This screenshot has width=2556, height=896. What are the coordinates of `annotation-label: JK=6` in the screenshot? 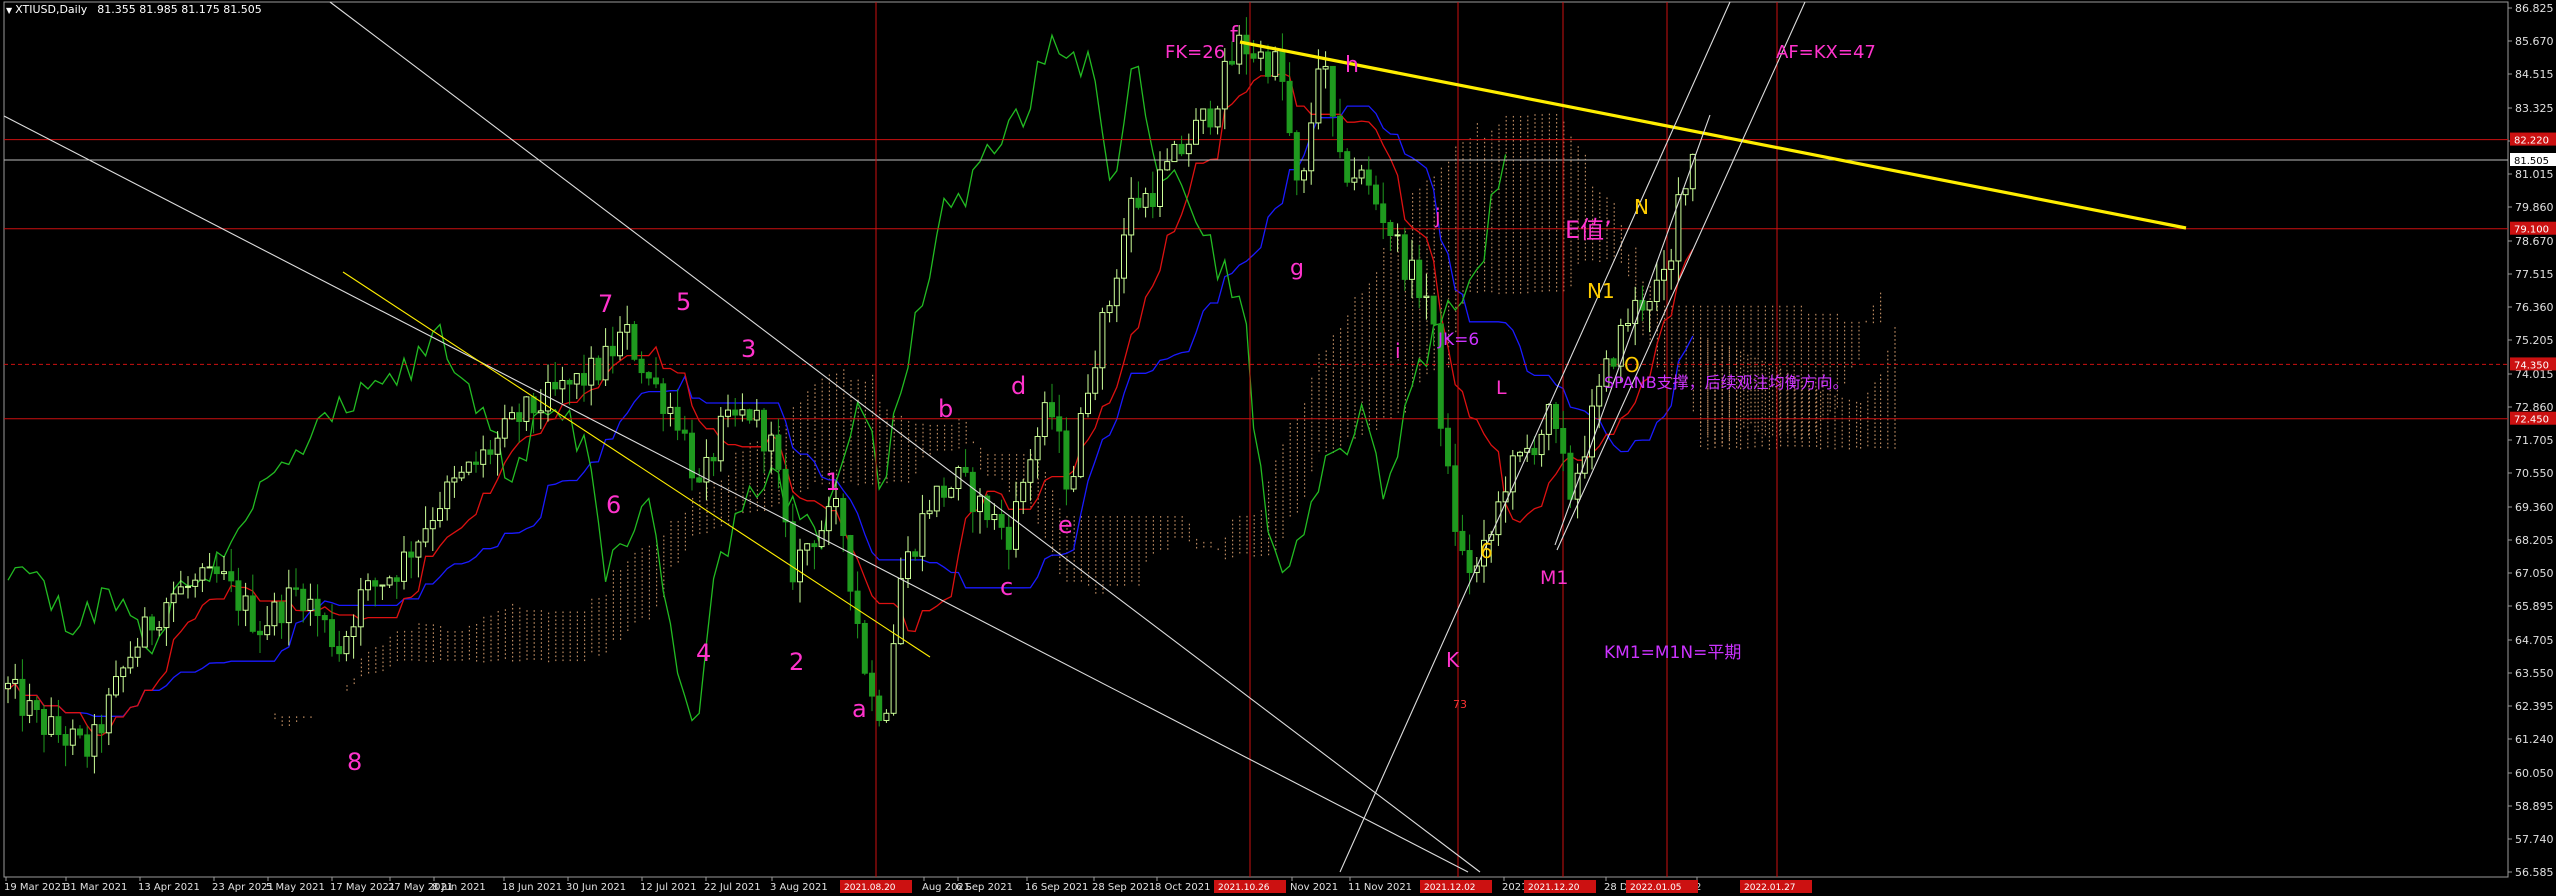 It's located at (1458, 340).